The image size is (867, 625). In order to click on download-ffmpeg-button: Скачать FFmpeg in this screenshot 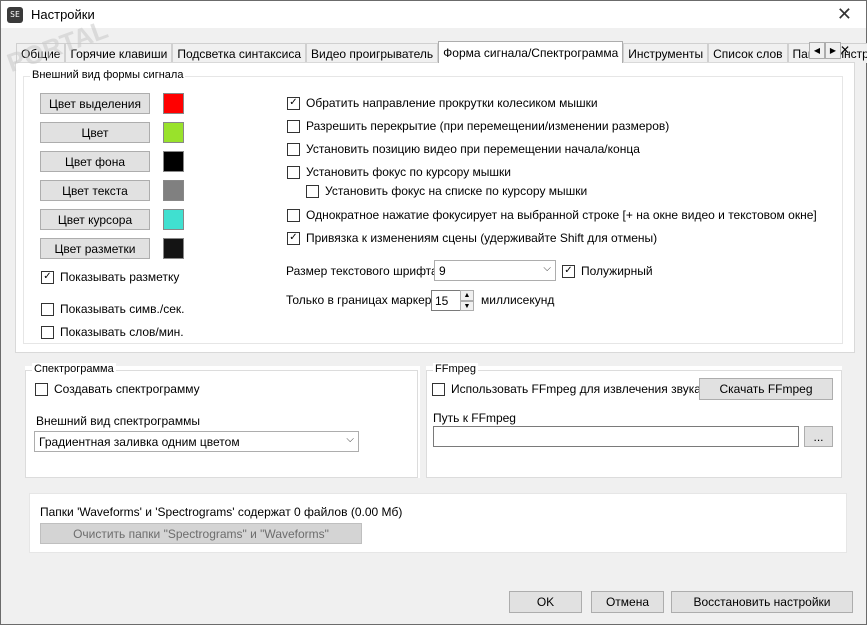, I will do `click(766, 389)`.